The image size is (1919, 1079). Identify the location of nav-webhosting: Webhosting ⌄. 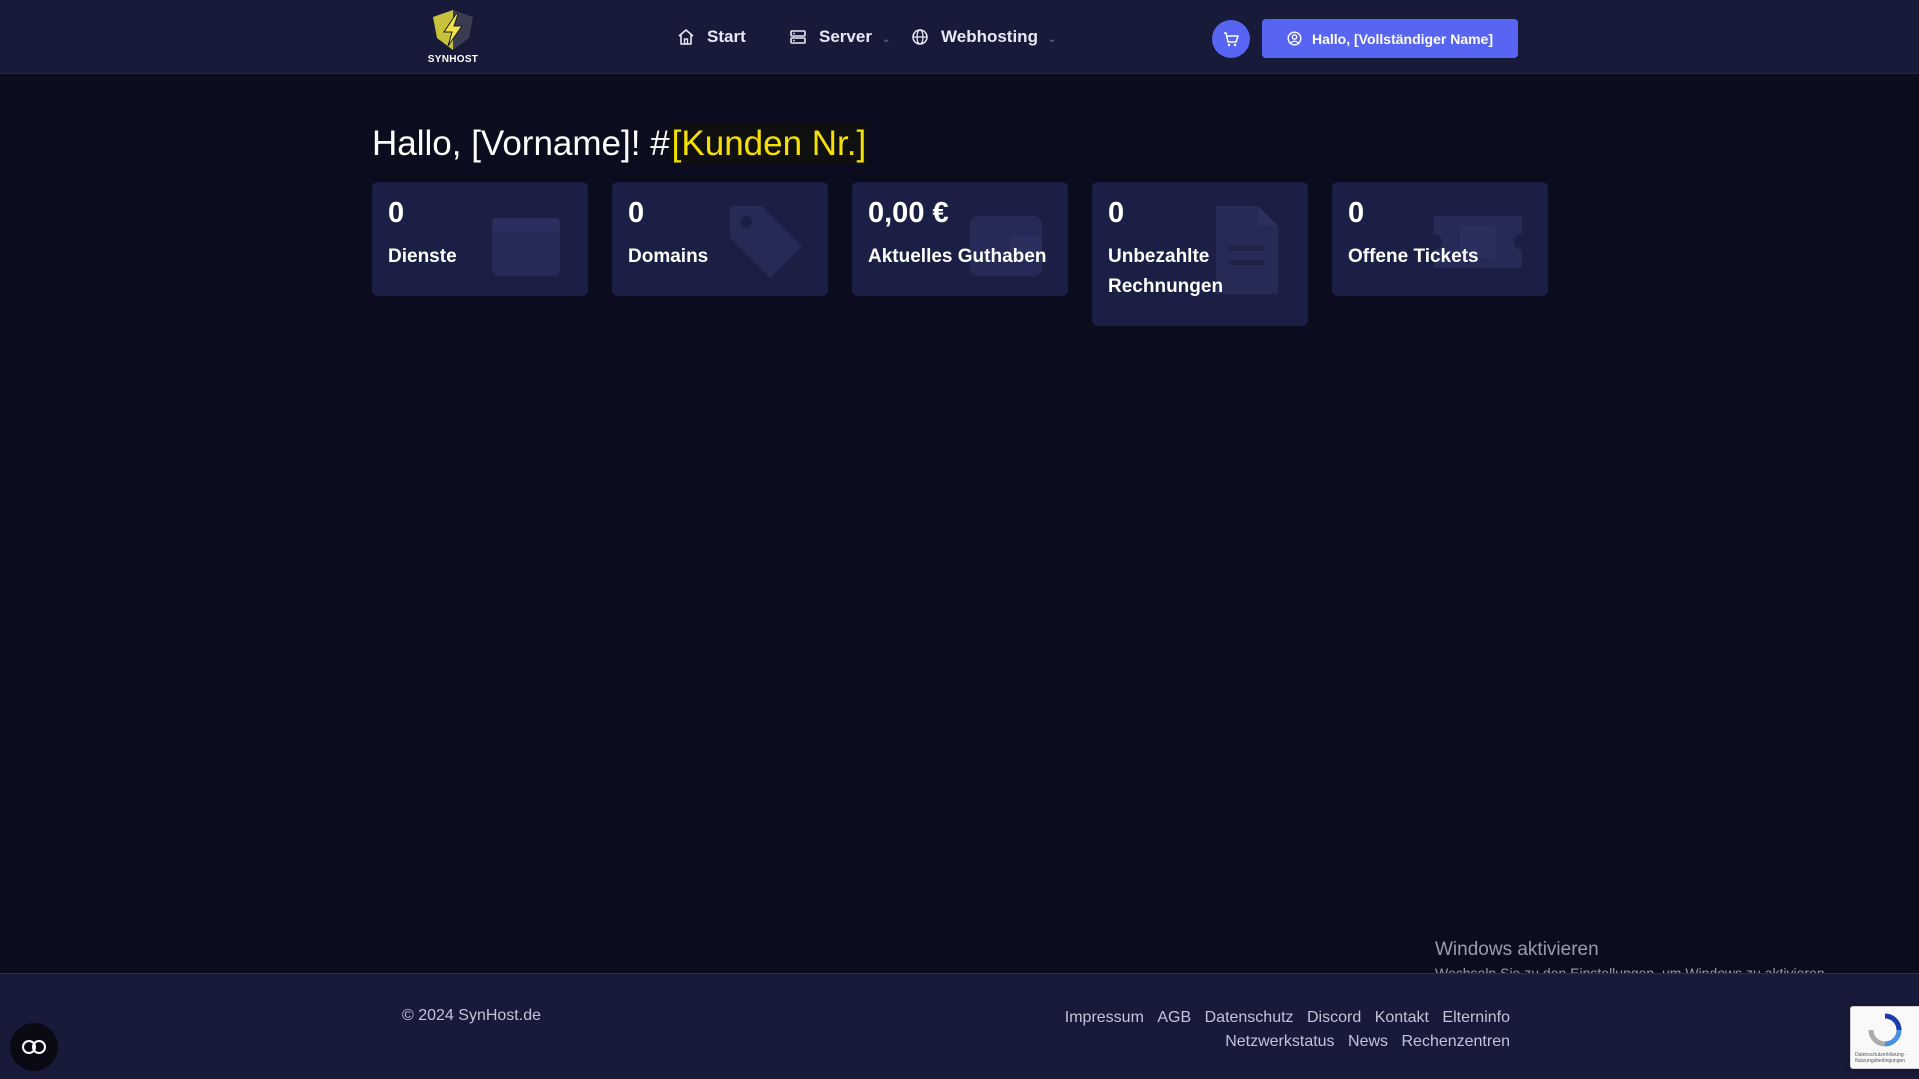
(983, 37).